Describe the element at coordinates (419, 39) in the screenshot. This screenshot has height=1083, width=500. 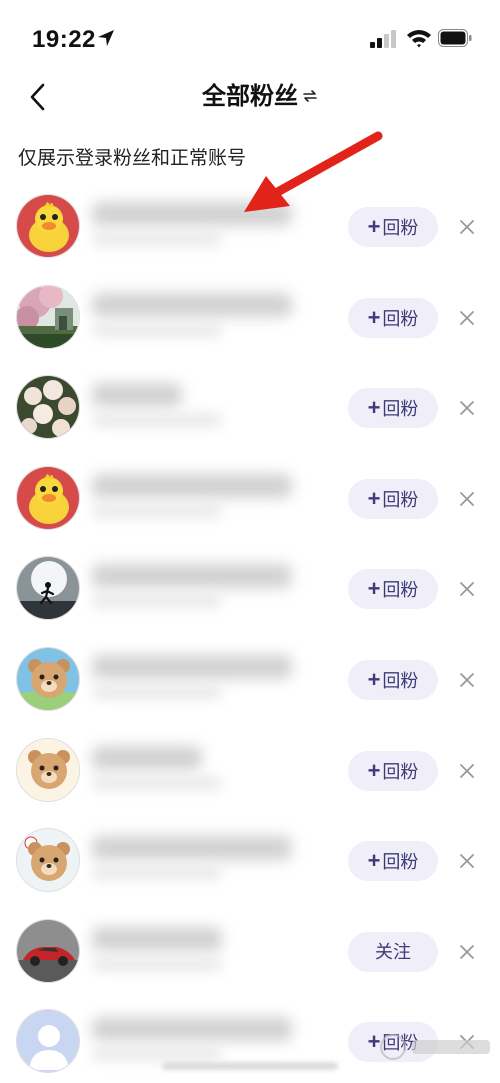
I see `wifi-icon` at that location.